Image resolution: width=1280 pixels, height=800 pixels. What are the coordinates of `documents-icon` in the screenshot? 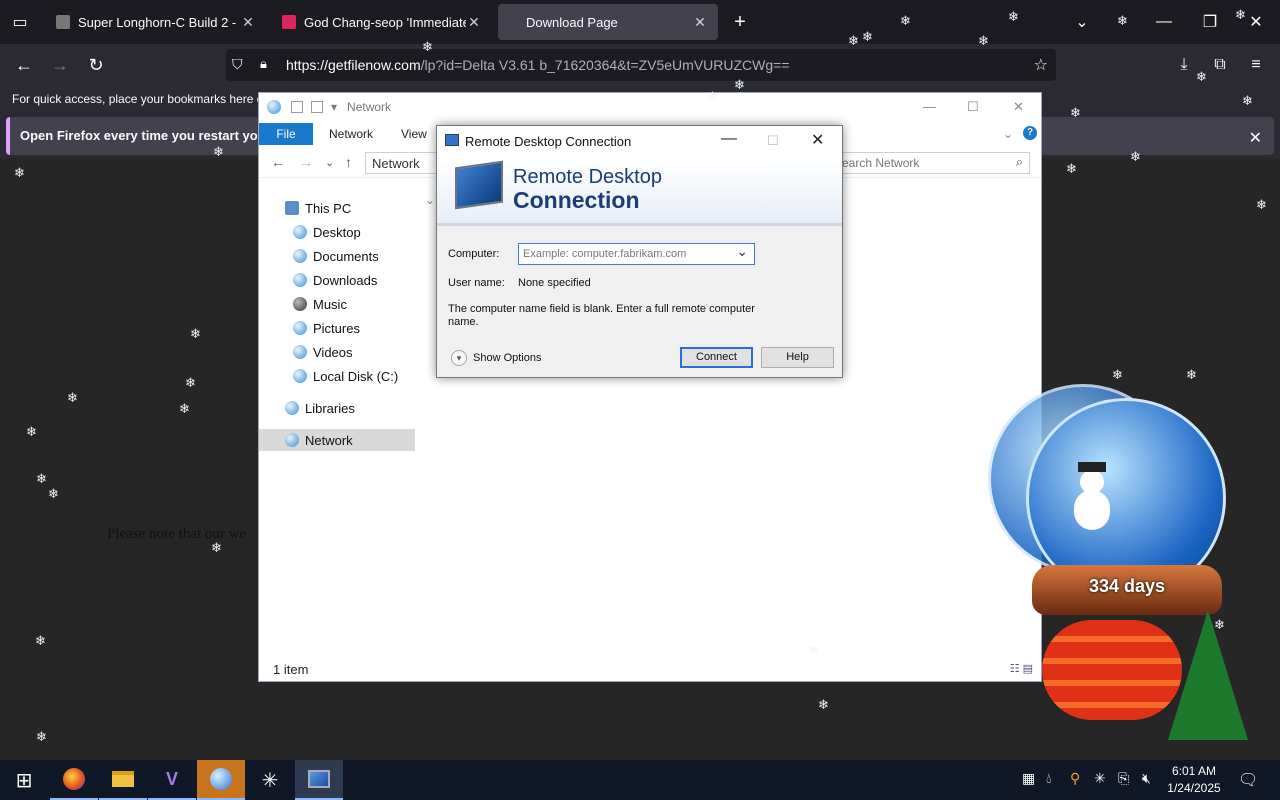 It's located at (300, 256).